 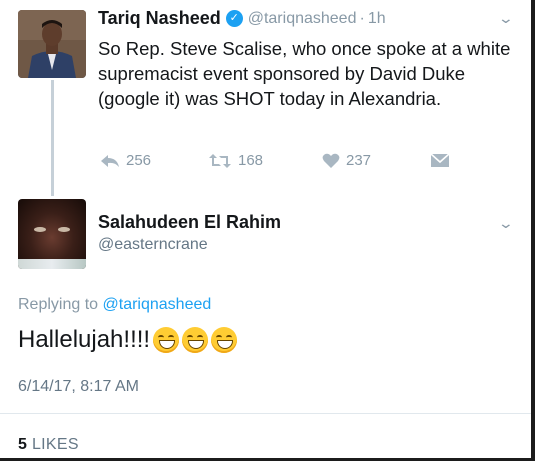 I want to click on replying-to-link: @tariqnasheed, so click(x=157, y=304).